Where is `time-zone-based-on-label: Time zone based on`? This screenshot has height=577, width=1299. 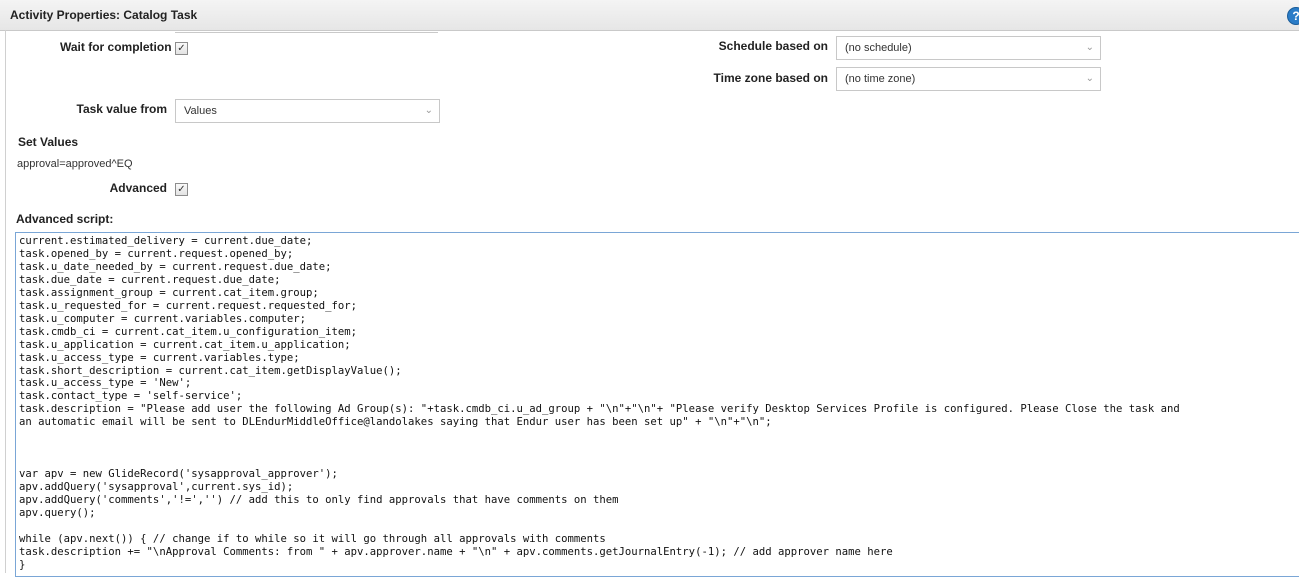
time-zone-based-on-label: Time zone based on is located at coordinates (770, 78).